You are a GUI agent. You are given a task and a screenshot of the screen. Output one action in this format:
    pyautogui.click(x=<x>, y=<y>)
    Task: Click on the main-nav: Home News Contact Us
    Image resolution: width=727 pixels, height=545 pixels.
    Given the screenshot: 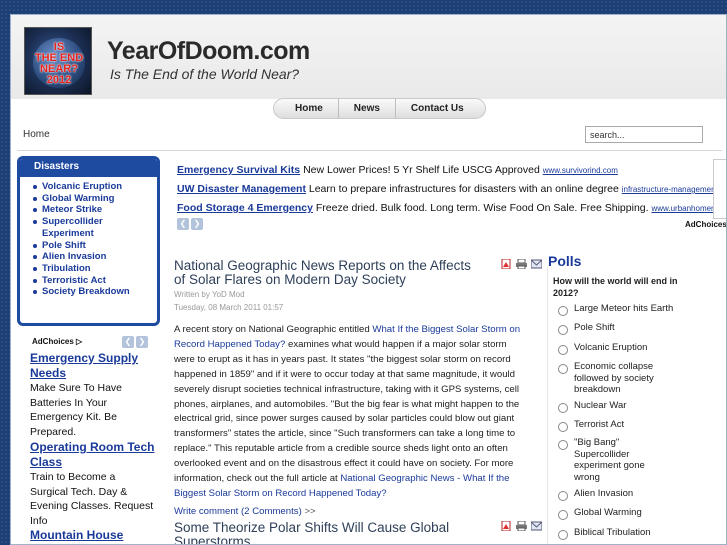 What is the action you would take?
    pyautogui.click(x=379, y=108)
    